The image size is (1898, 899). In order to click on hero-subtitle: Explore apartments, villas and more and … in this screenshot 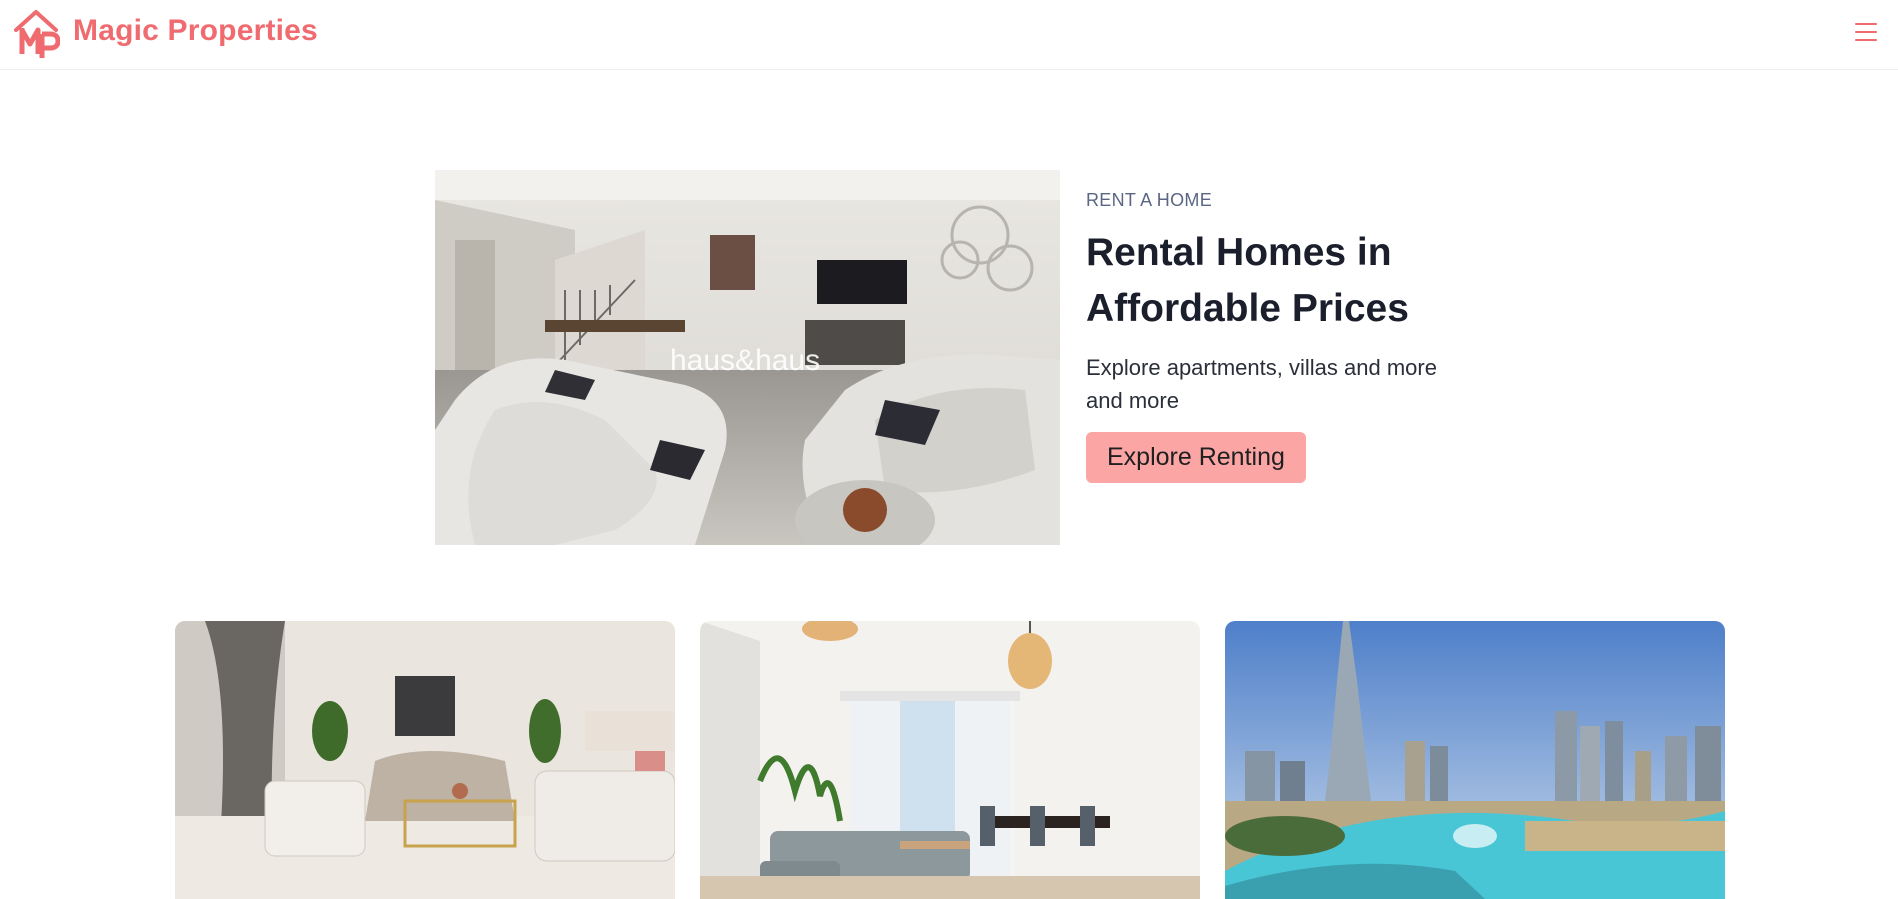, I will do `click(1261, 384)`.